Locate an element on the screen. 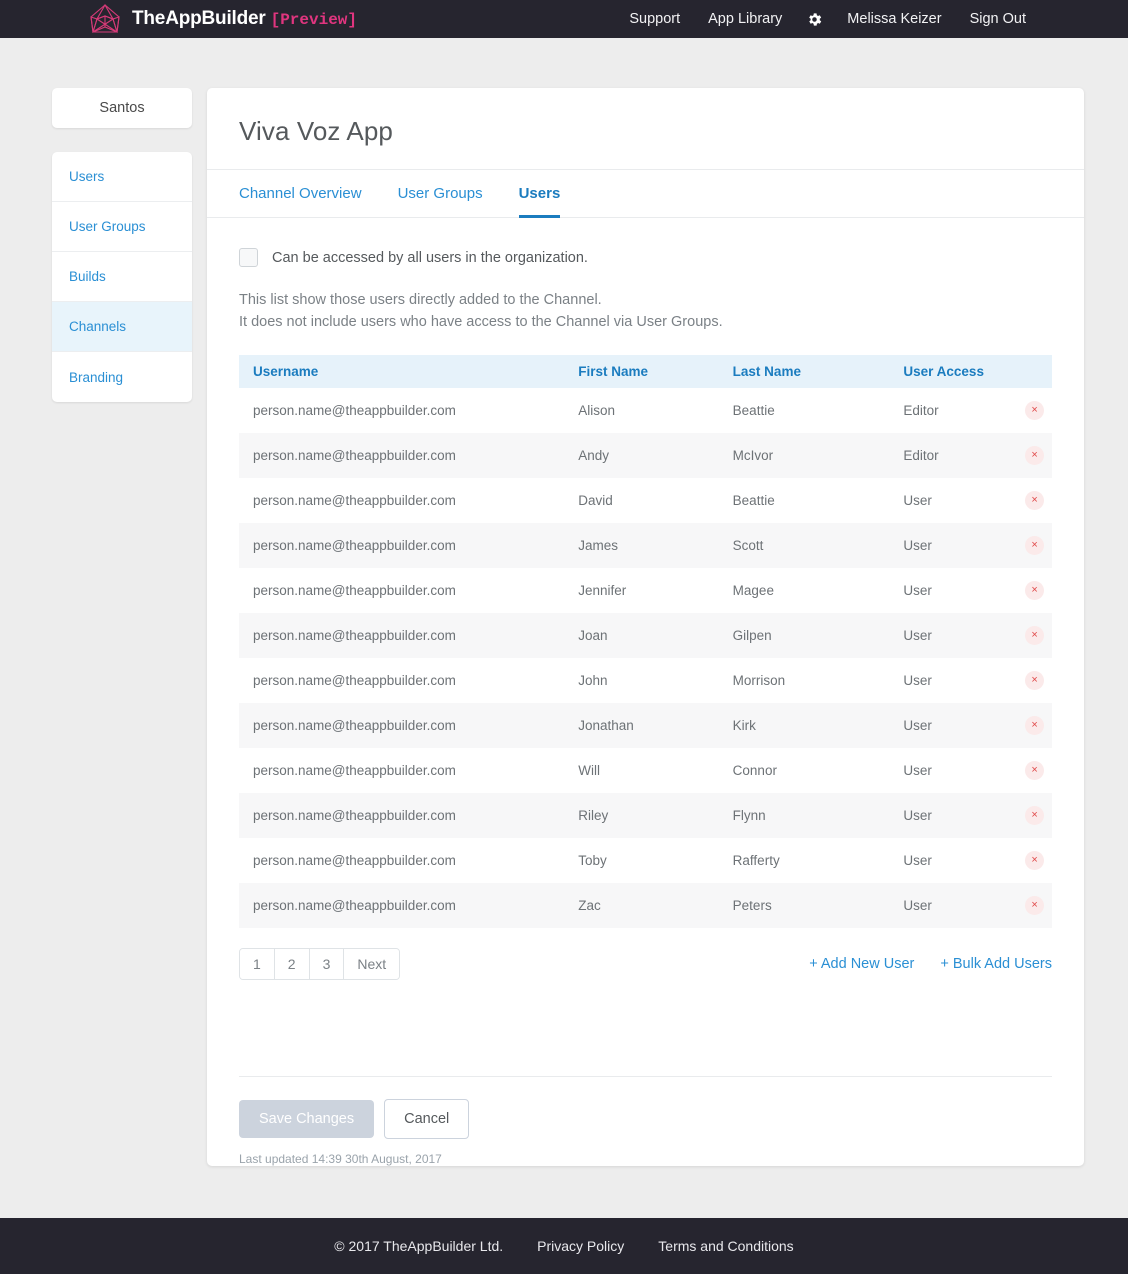 Image resolution: width=1128 pixels, height=1274 pixels. brand-logo: TheAppBuilder [Preview] is located at coordinates (222, 19).